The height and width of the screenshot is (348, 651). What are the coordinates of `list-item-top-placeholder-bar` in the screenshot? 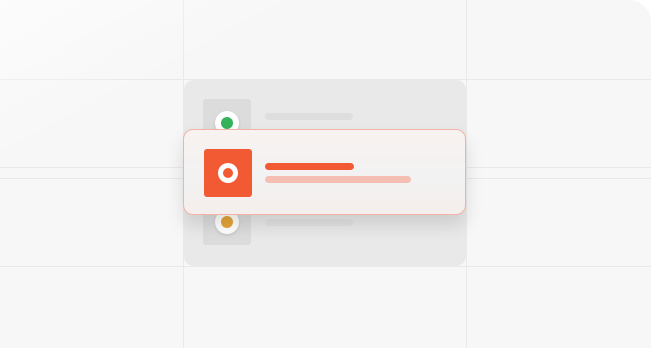 It's located at (309, 116).